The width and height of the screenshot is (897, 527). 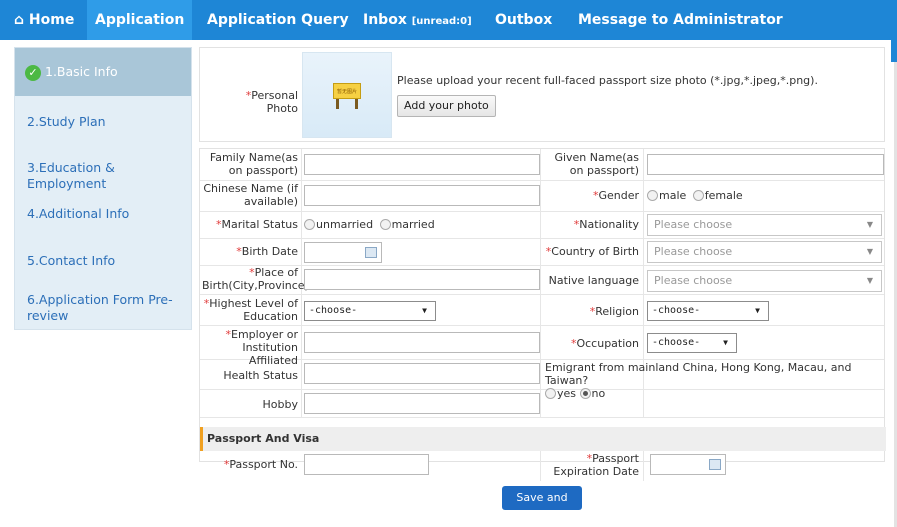 I want to click on gender-label: *Gender, so click(x=615, y=195).